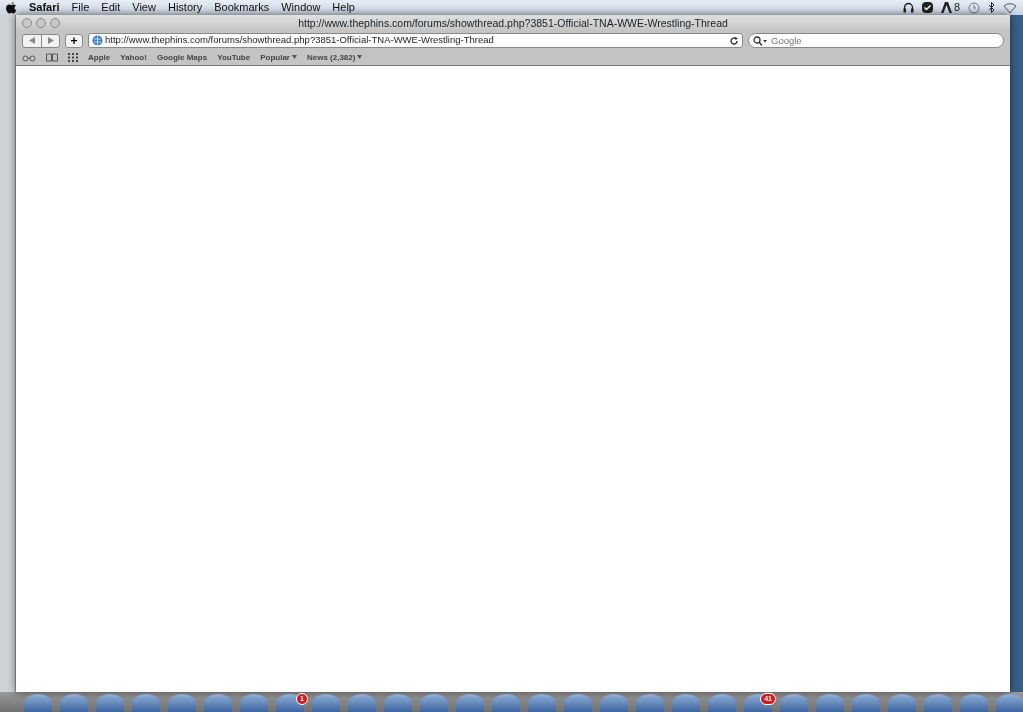 The image size is (1023, 712). Describe the element at coordinates (242, 7) in the screenshot. I see `menu-item: Bookmarks` at that location.